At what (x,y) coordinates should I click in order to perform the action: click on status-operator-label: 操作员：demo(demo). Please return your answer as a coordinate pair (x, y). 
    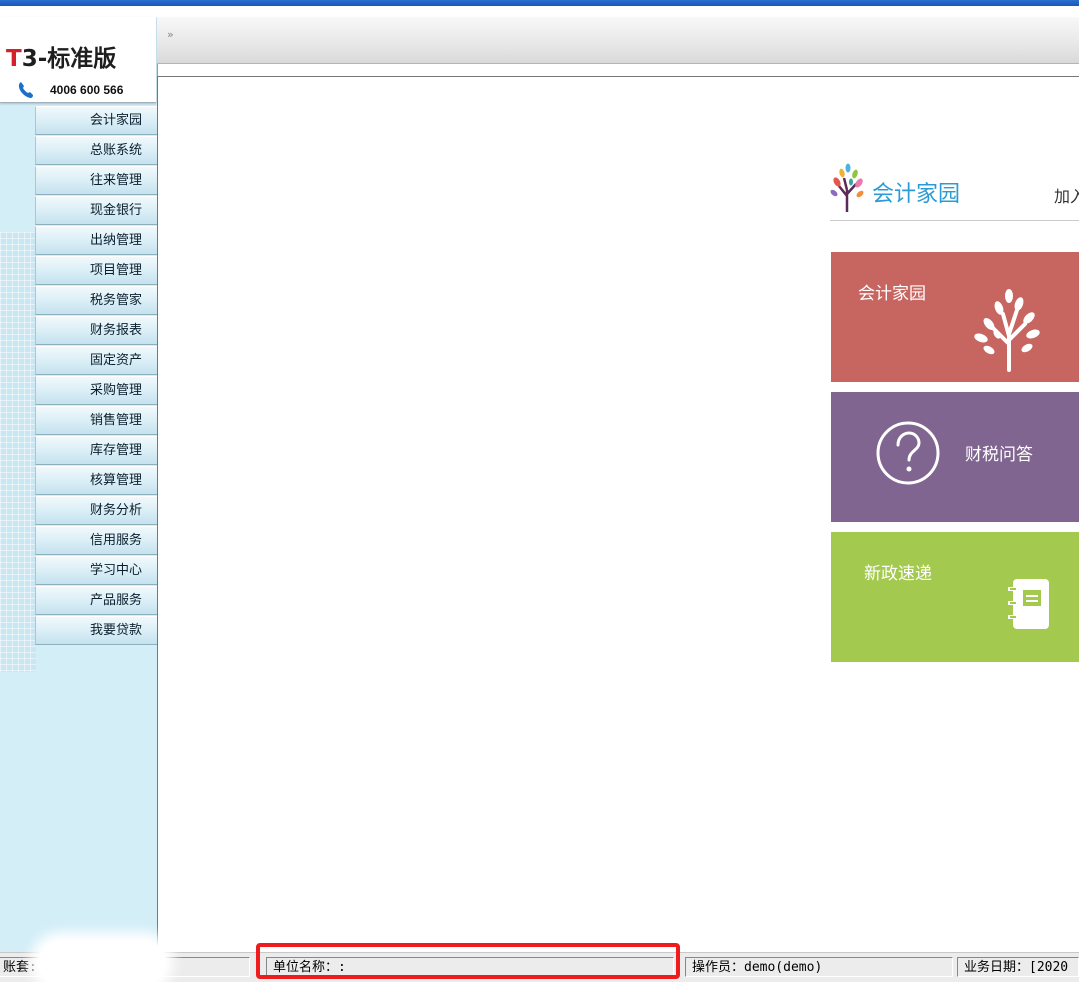
    Looking at the image, I should click on (757, 967).